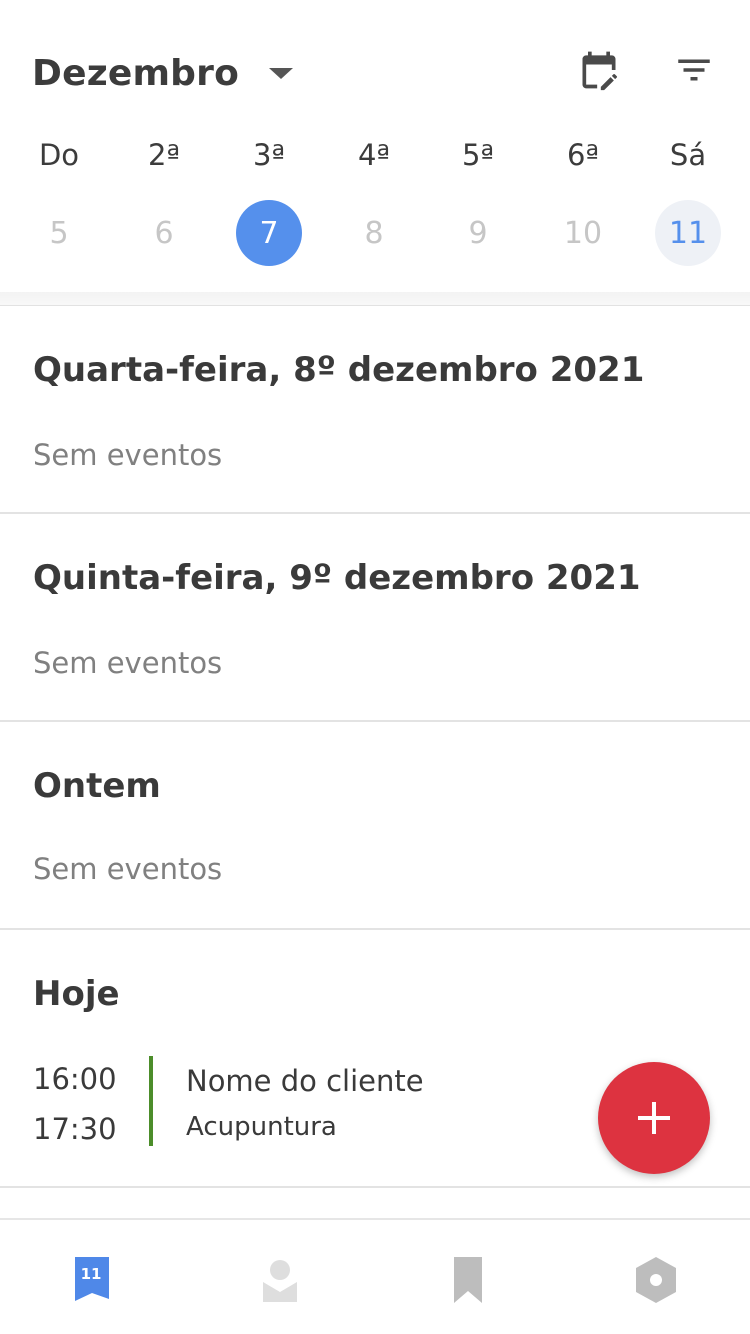 Image resolution: width=750 pixels, height=1334 pixels. I want to click on calendar-edit-icon, so click(600, 71).